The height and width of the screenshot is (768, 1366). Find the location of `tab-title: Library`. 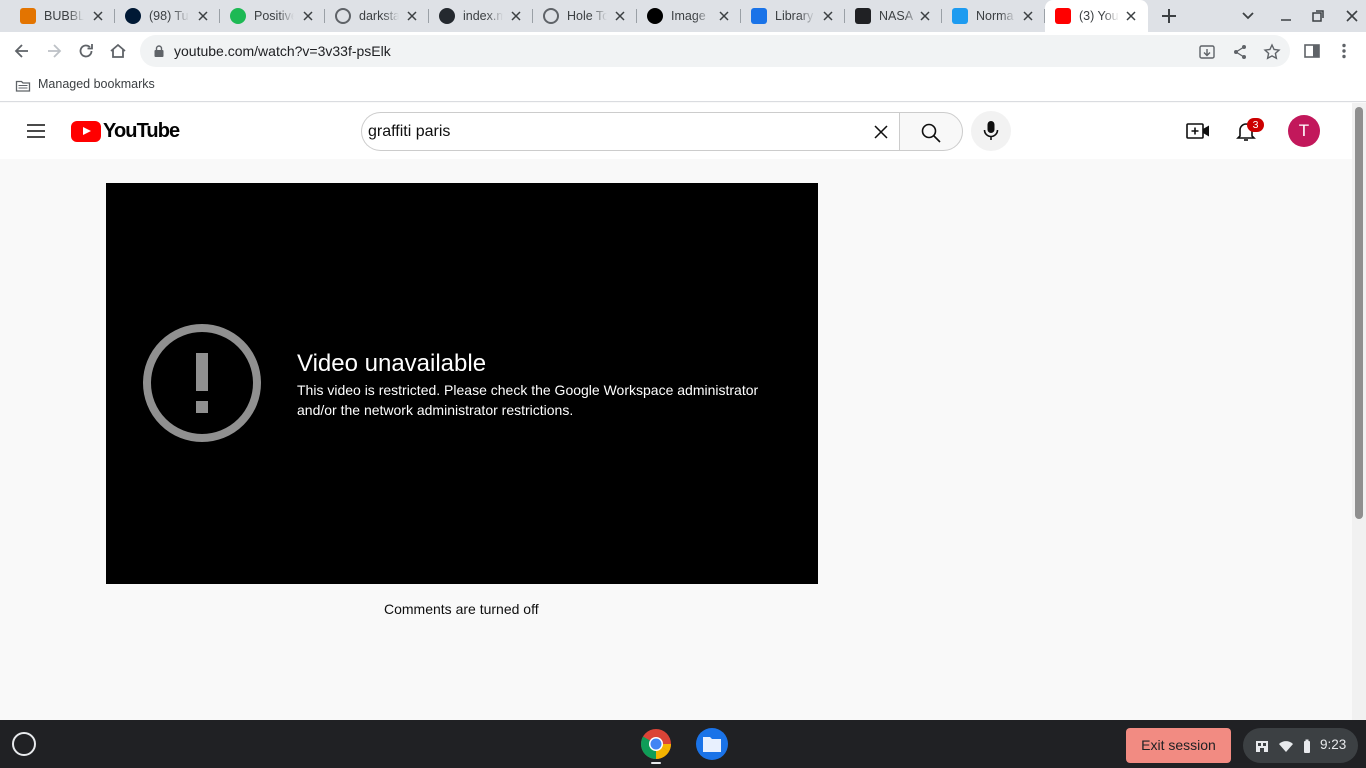

tab-title: Library is located at coordinates (794, 16).